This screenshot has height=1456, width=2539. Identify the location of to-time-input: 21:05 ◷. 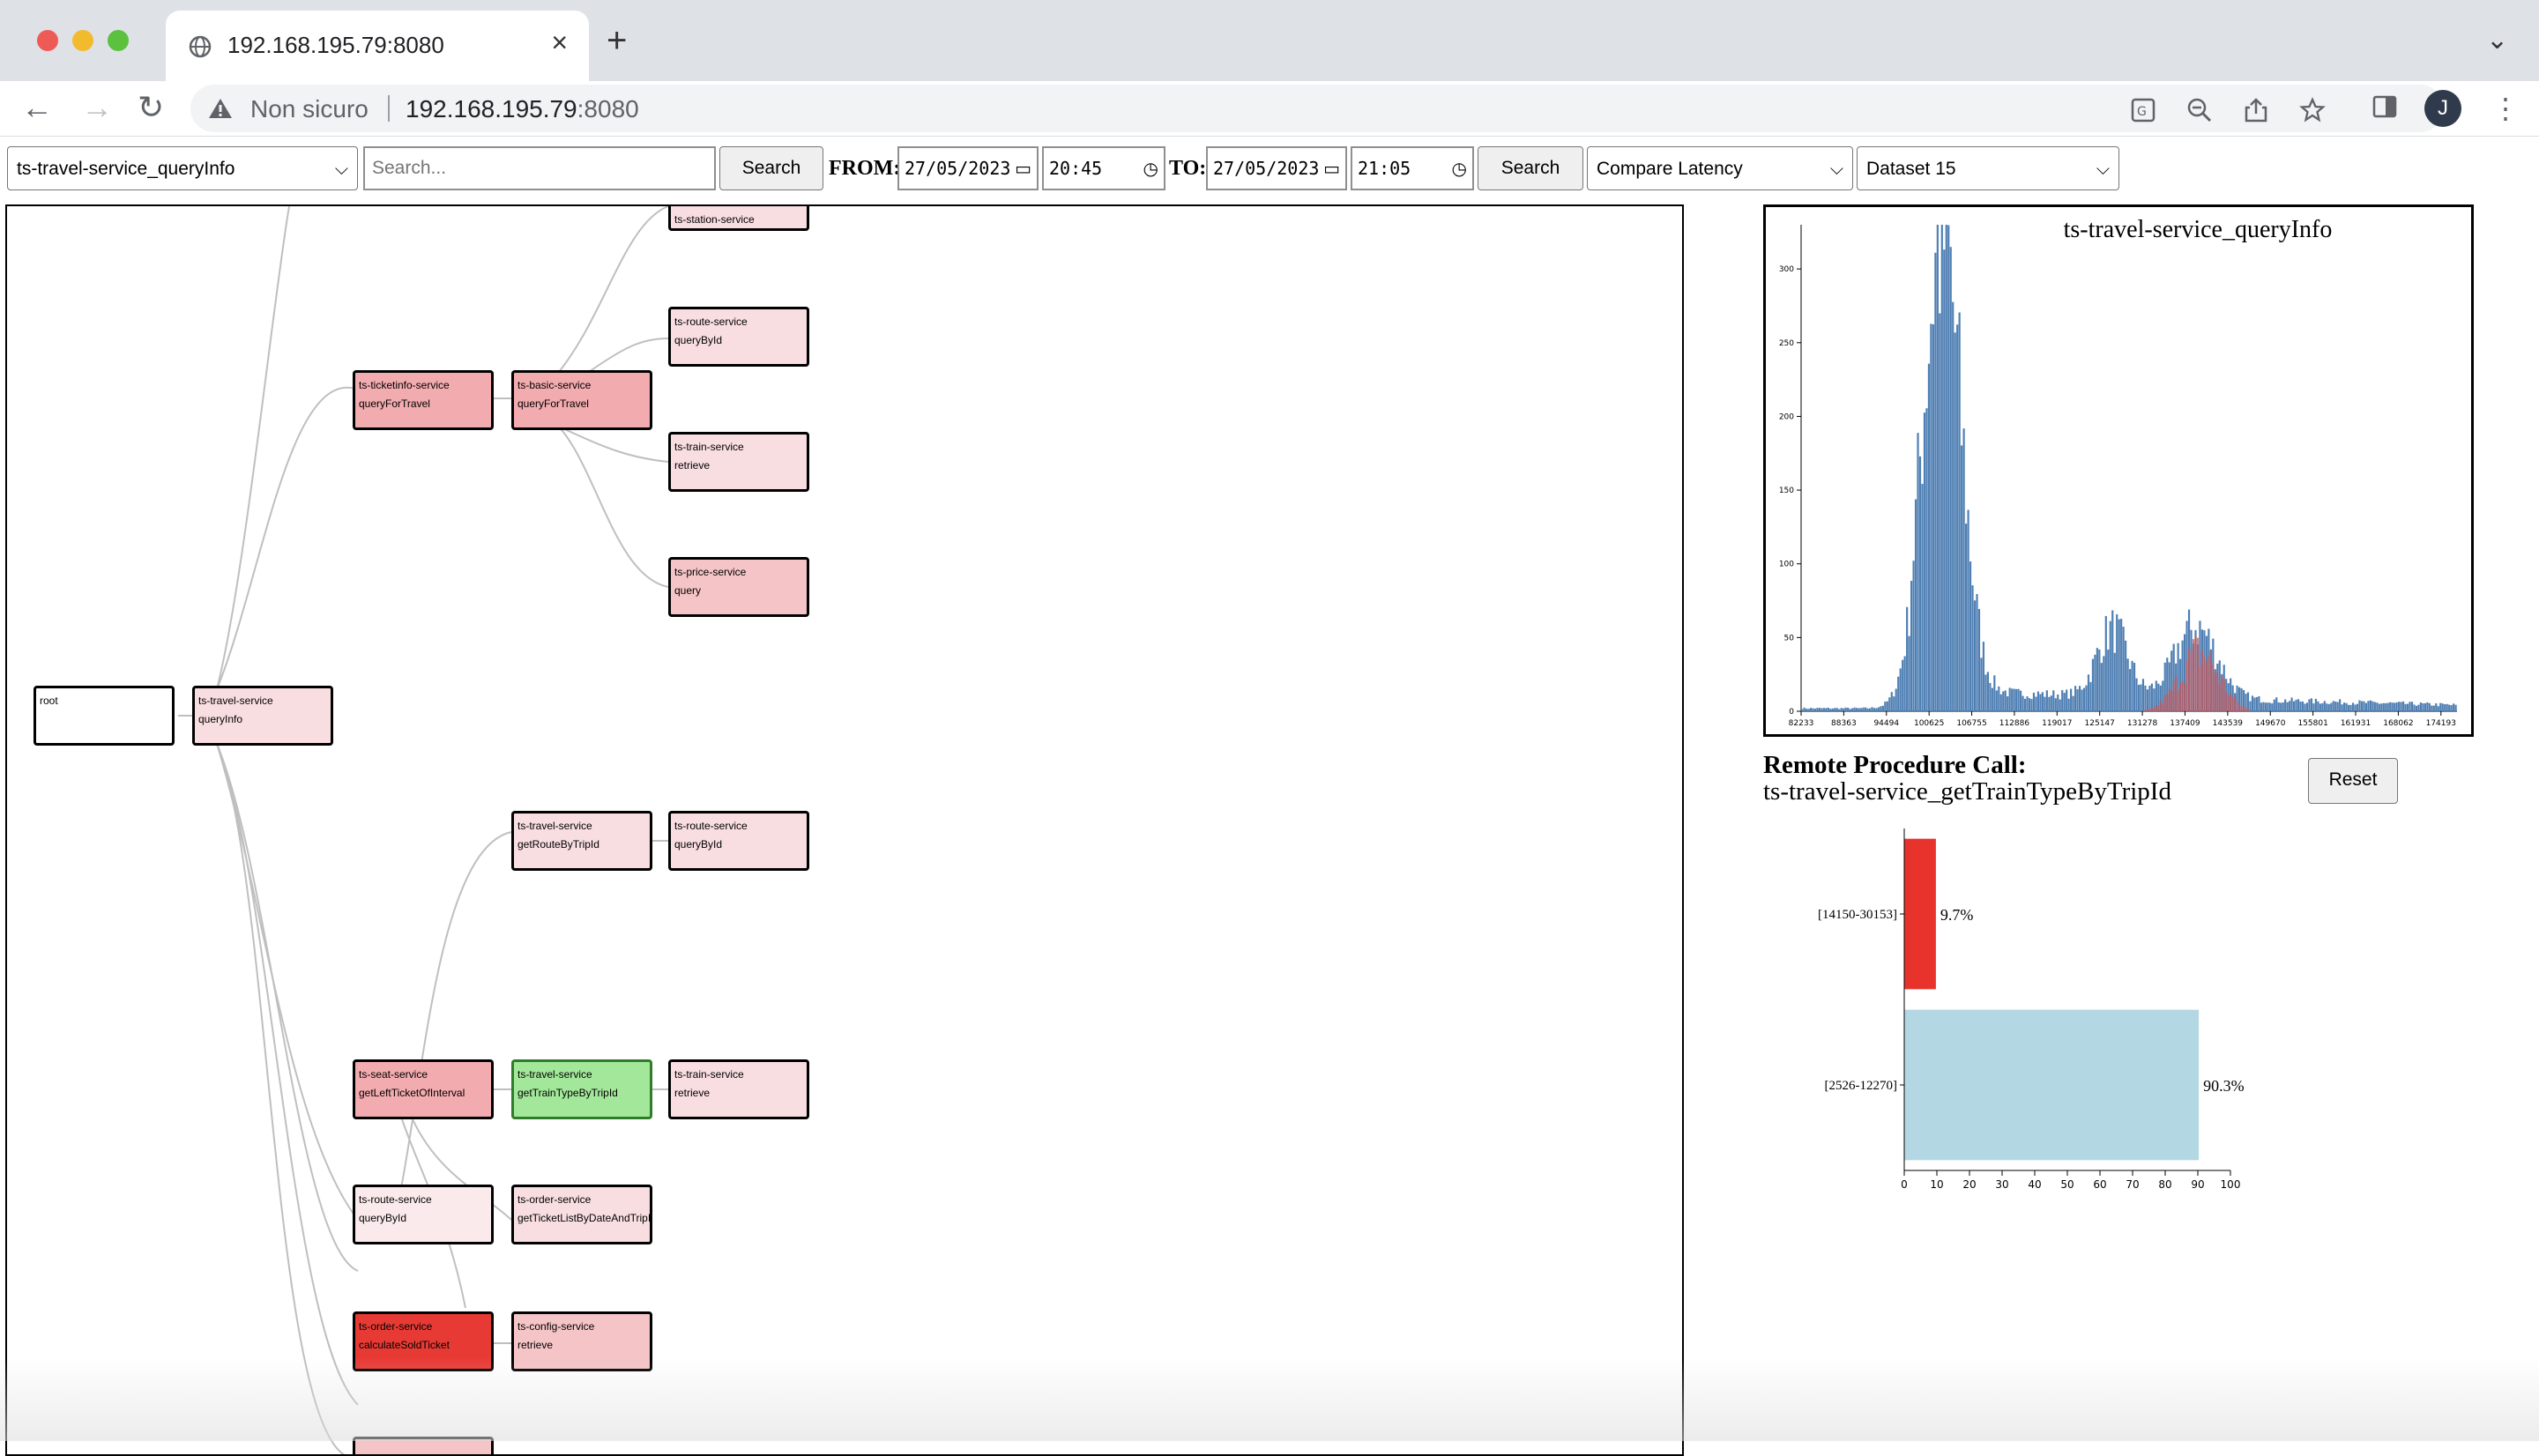
(1412, 168).